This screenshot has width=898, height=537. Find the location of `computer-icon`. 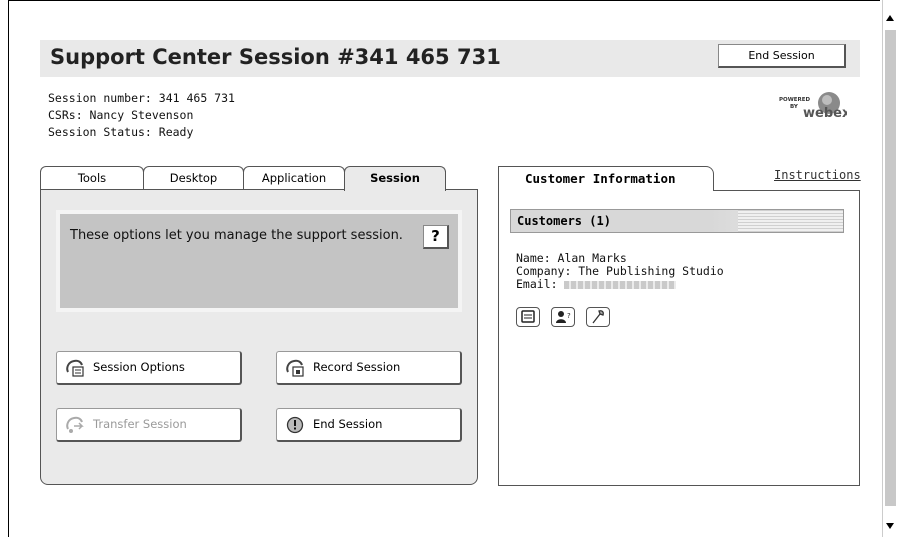

computer-icon is located at coordinates (528, 317).